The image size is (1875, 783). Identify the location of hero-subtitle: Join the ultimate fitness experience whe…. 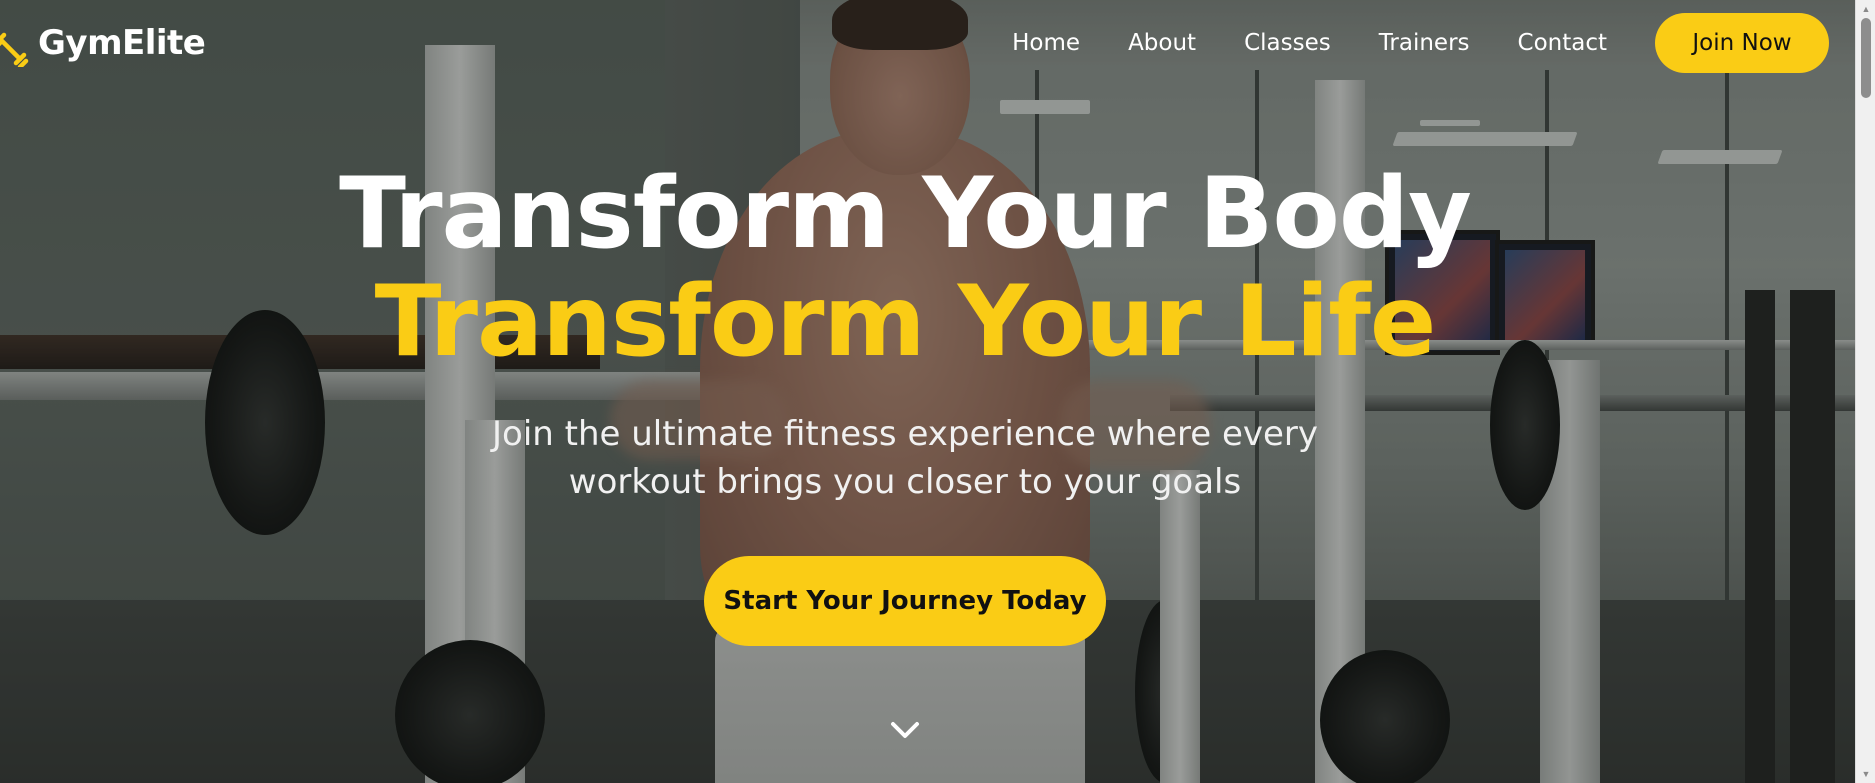
(904, 458).